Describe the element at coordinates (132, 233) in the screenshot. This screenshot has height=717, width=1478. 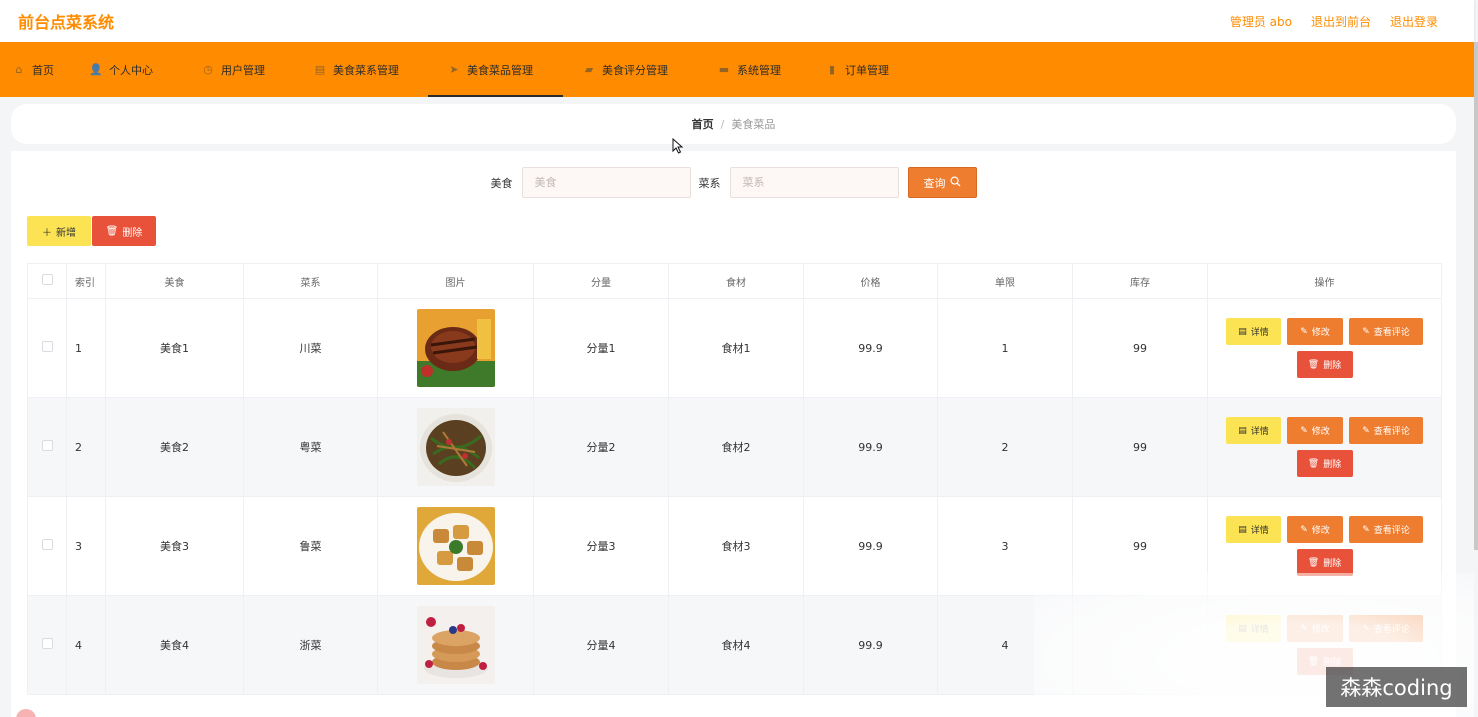
I see `bulk-delete-label: 删除` at that location.